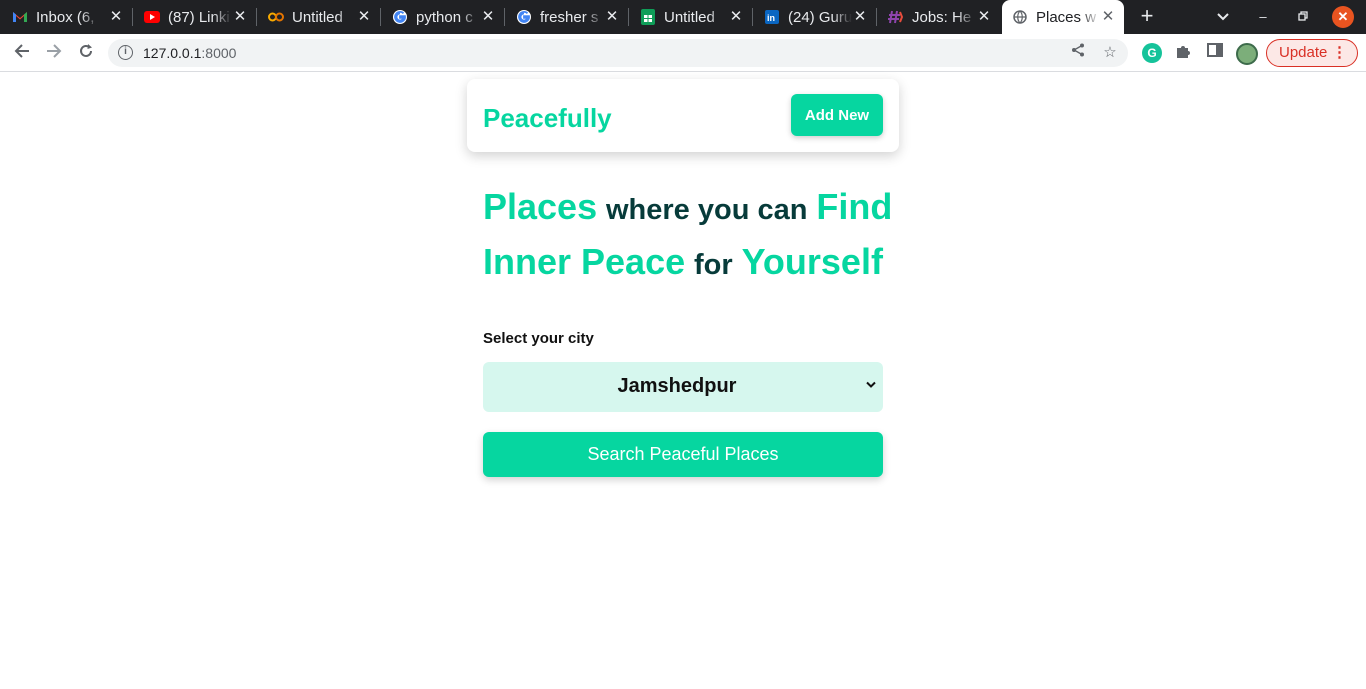 Image resolution: width=1366 pixels, height=689 pixels. What do you see at coordinates (713, 265) in the screenshot?
I see `hero-word: for` at bounding box center [713, 265].